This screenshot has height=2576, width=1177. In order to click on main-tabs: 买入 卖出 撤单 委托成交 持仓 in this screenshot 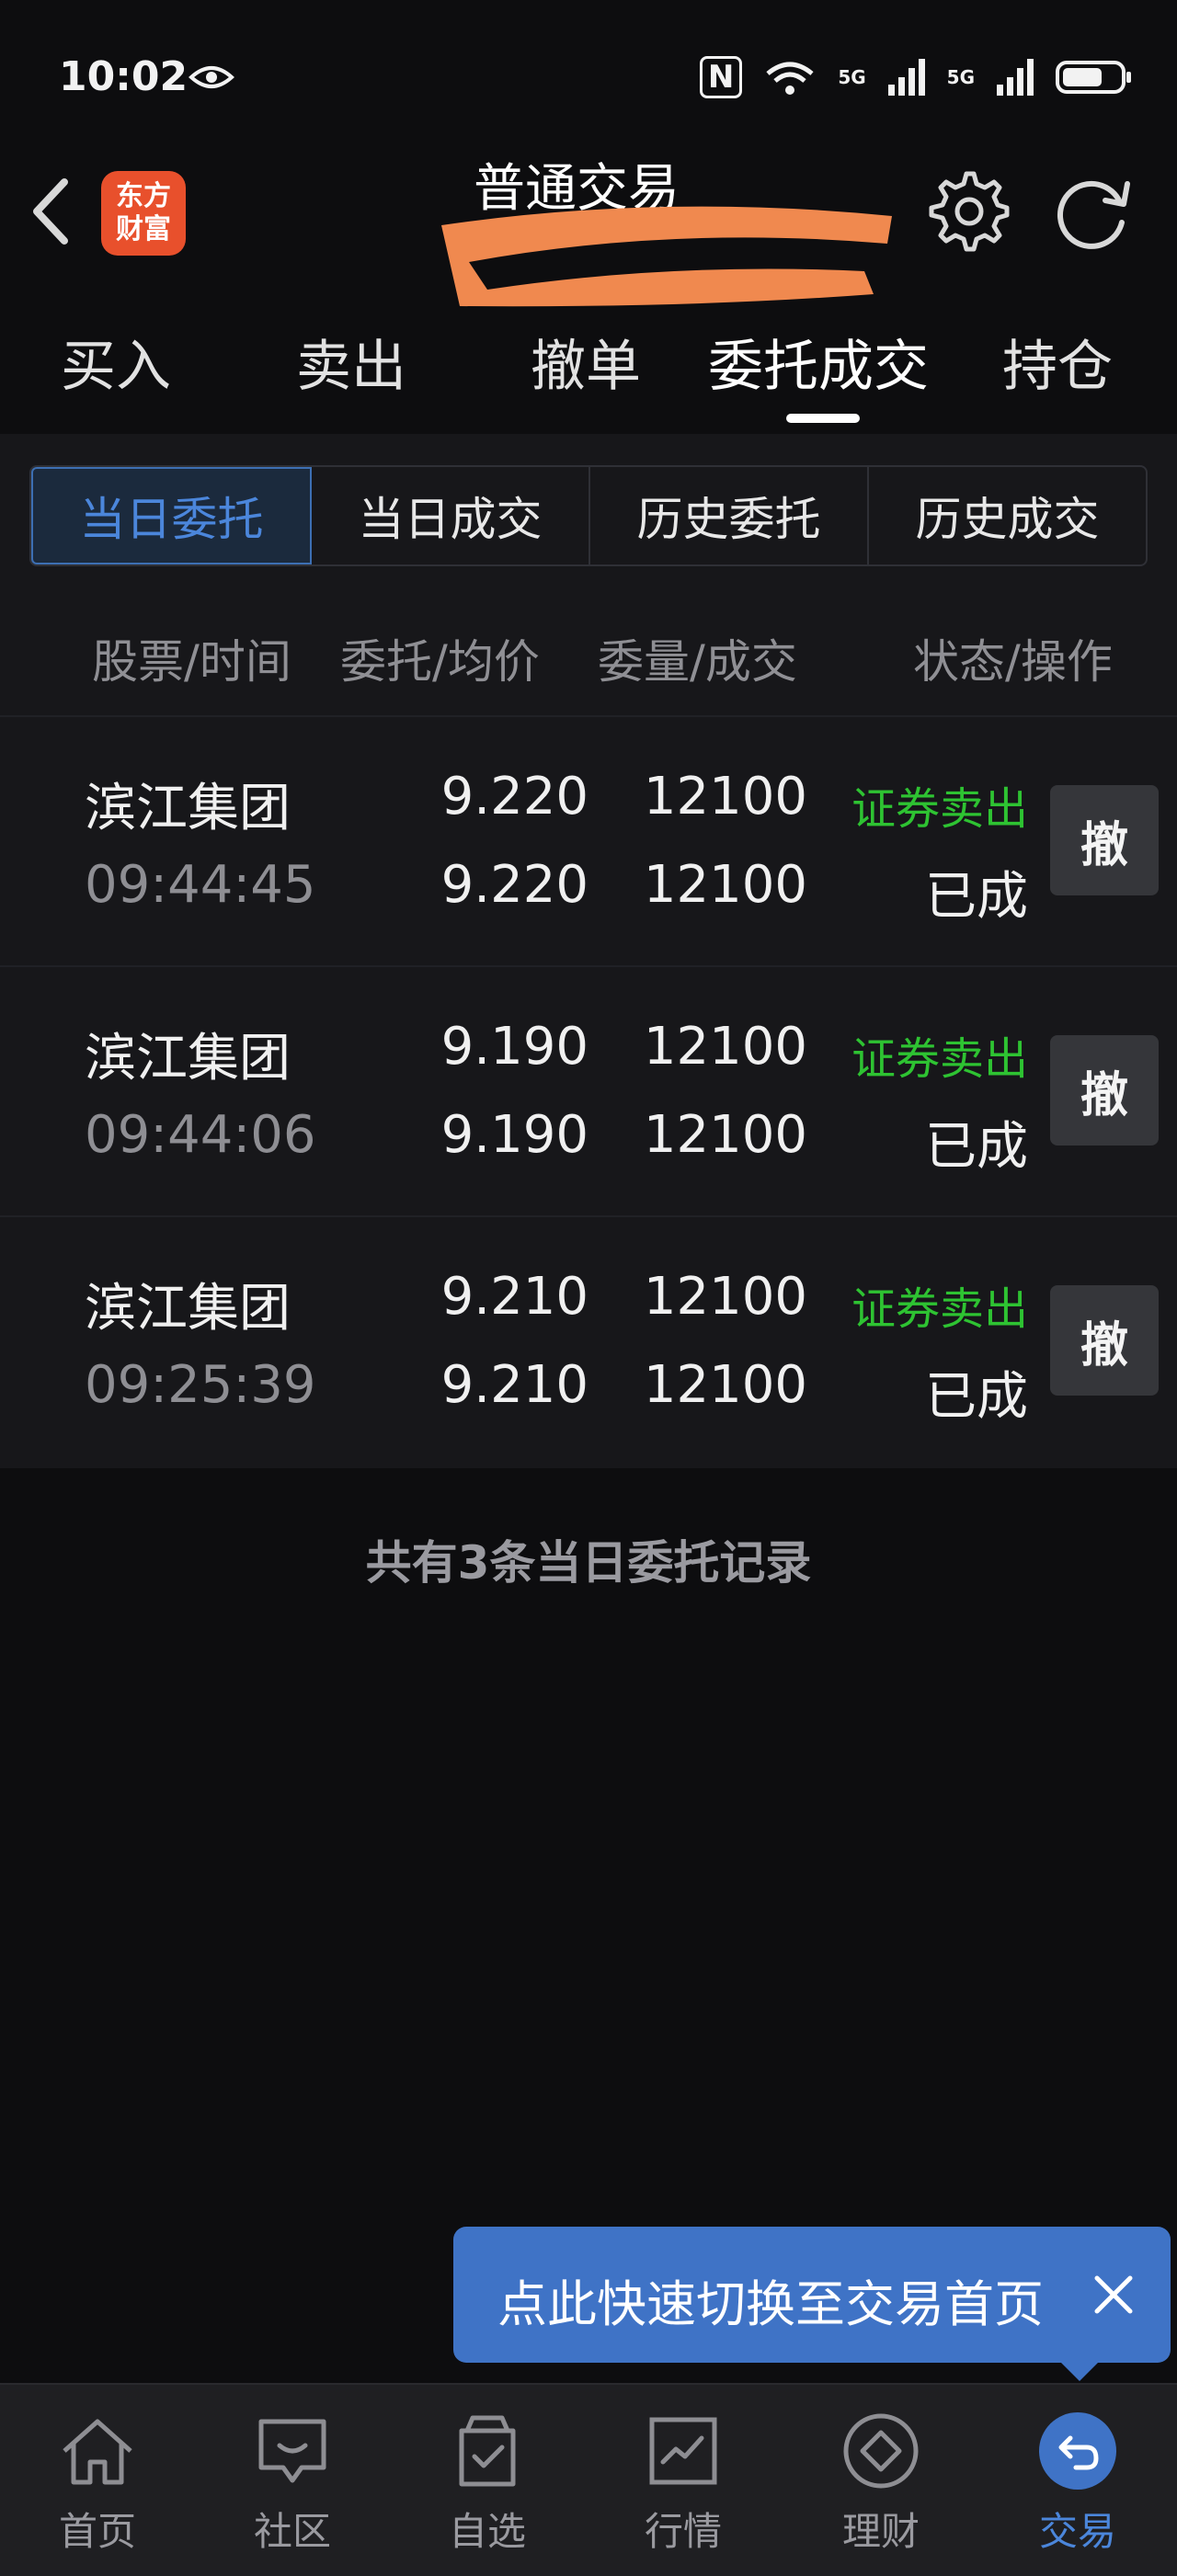, I will do `click(588, 377)`.